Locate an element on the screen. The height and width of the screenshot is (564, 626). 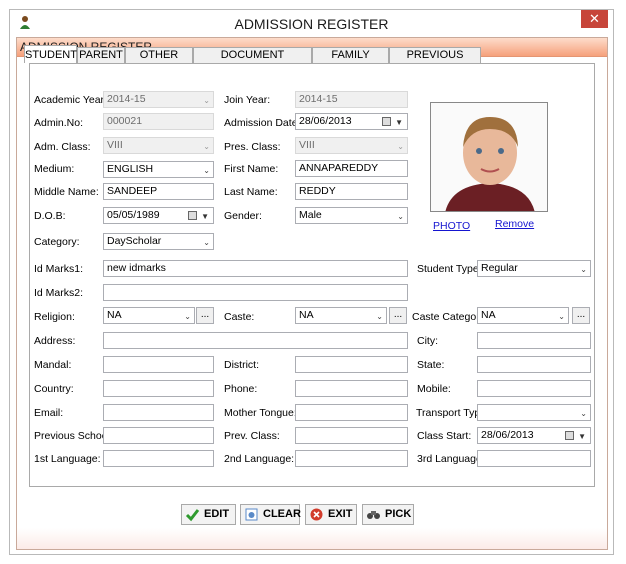
adm-class-value: VIII is located at coordinates (115, 145).